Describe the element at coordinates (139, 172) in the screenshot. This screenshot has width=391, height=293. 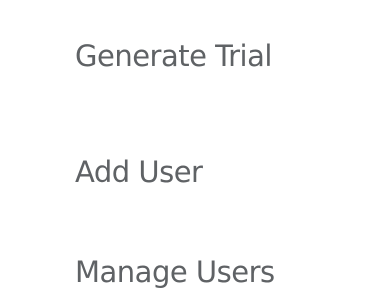
I see `menu-item-add-user: Add User` at that location.